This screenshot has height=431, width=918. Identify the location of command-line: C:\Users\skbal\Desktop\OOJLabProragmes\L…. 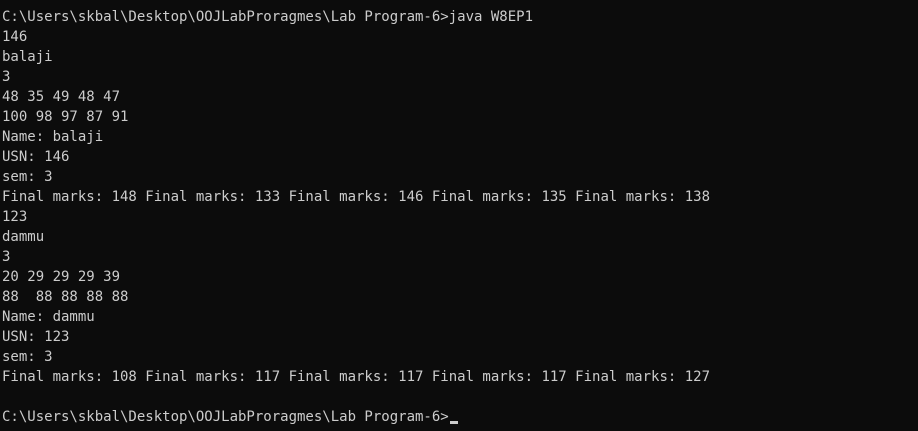
(268, 17).